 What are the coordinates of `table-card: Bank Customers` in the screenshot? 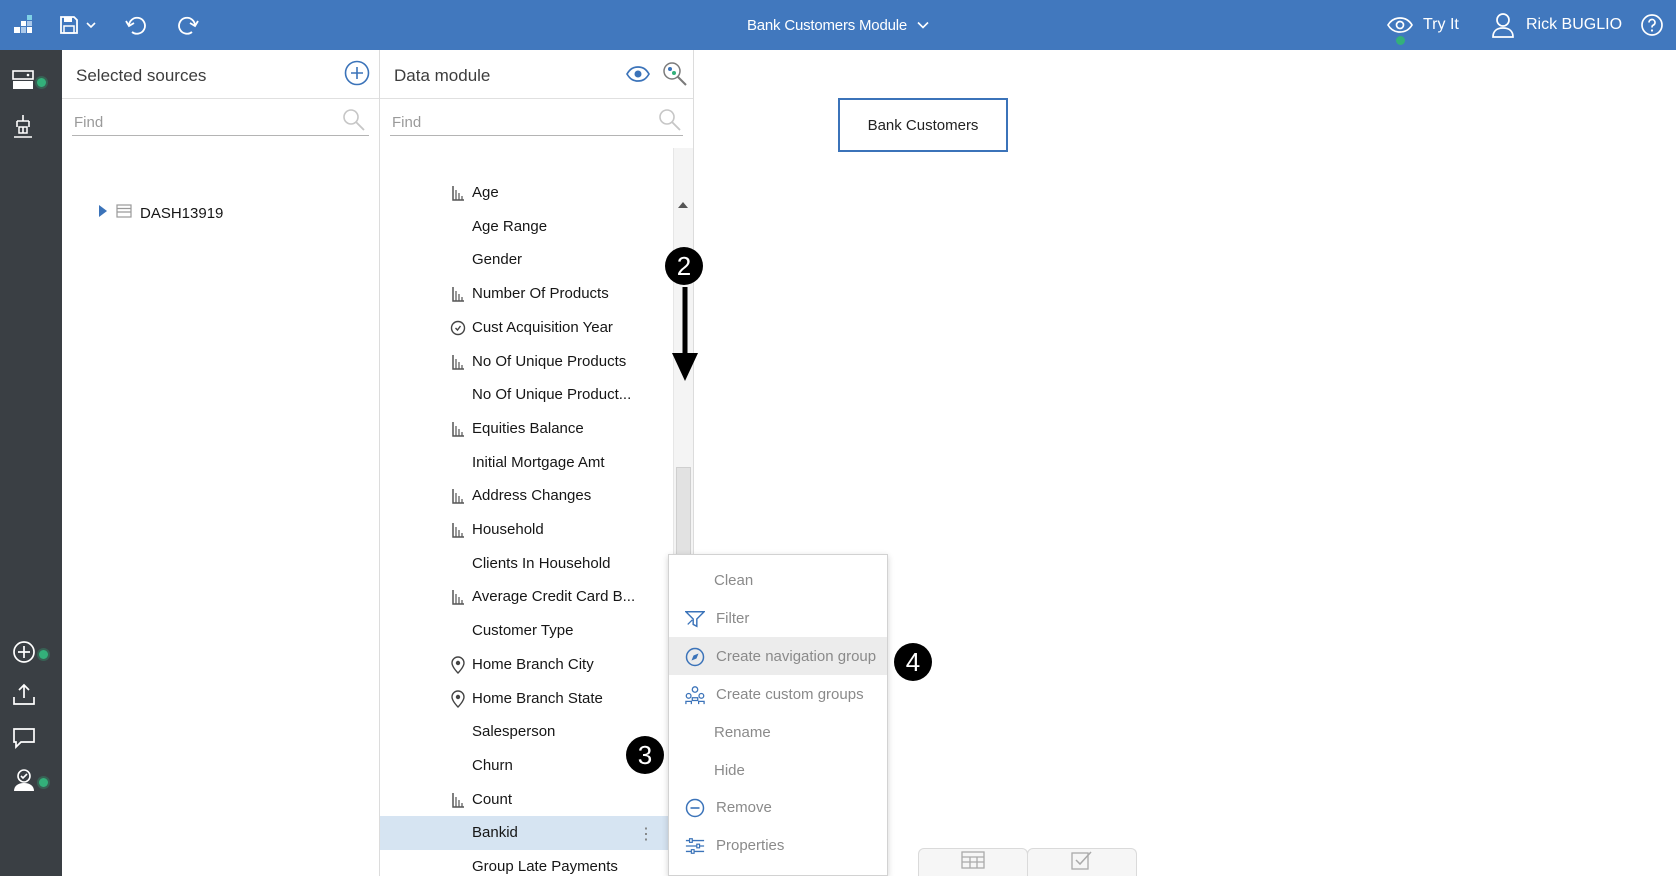 It's located at (923, 125).